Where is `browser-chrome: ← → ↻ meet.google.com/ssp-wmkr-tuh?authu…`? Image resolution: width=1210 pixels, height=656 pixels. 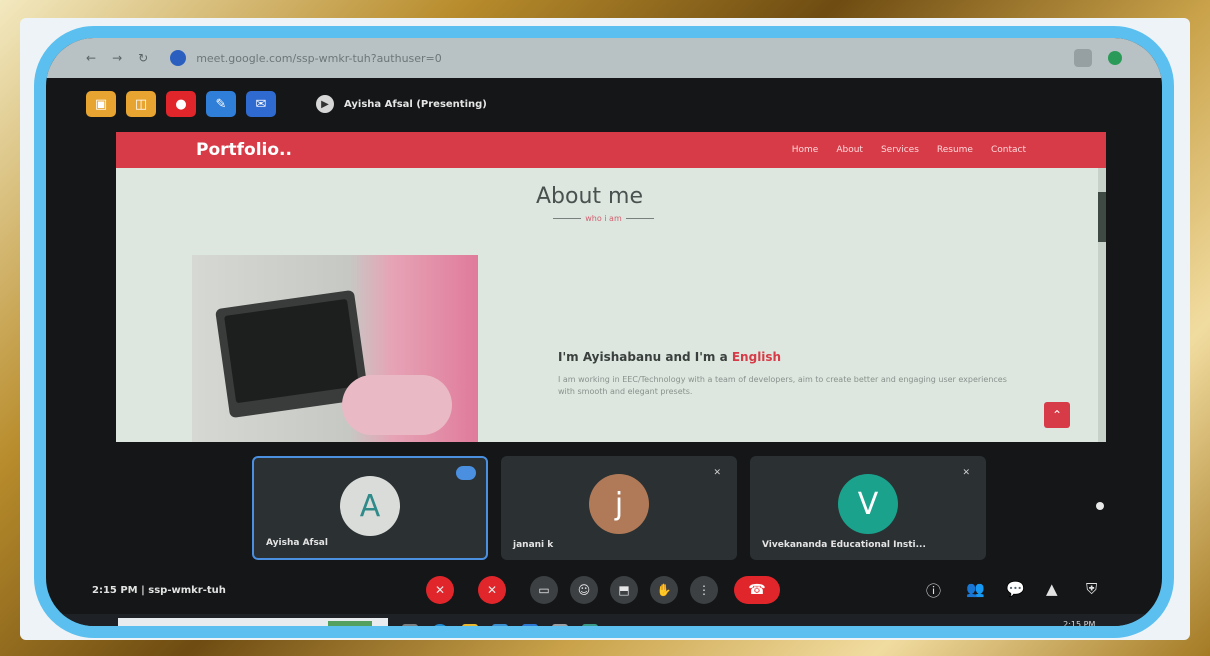 browser-chrome: ← → ↻ meet.google.com/ssp-wmkr-tuh?authu… is located at coordinates (604, 58).